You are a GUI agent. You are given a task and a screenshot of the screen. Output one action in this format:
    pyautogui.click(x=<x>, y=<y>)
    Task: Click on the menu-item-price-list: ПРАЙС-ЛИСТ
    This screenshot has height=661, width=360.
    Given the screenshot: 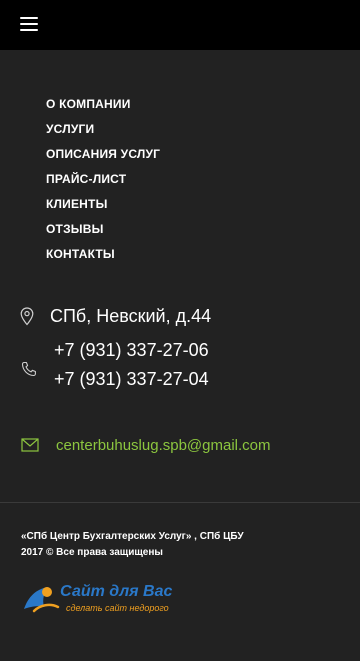 What is the action you would take?
    pyautogui.click(x=103, y=184)
    